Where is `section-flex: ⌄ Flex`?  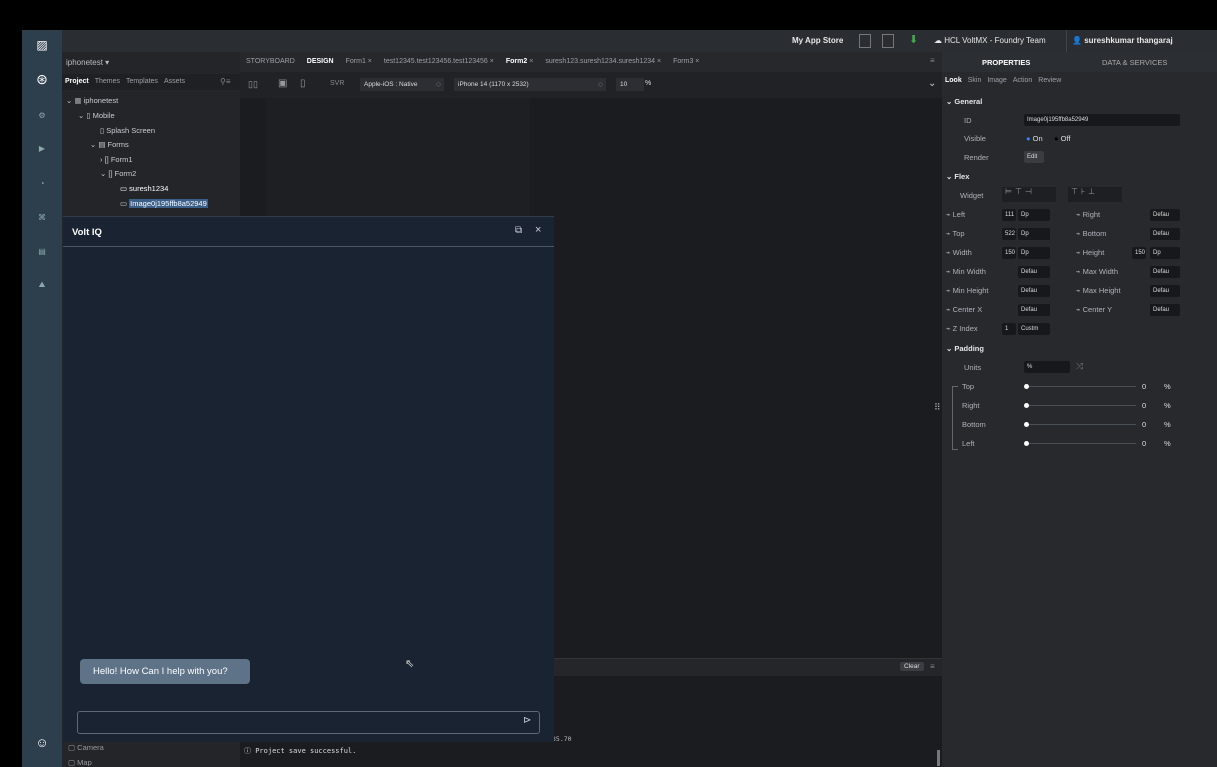 section-flex: ⌄ Flex is located at coordinates (957, 176).